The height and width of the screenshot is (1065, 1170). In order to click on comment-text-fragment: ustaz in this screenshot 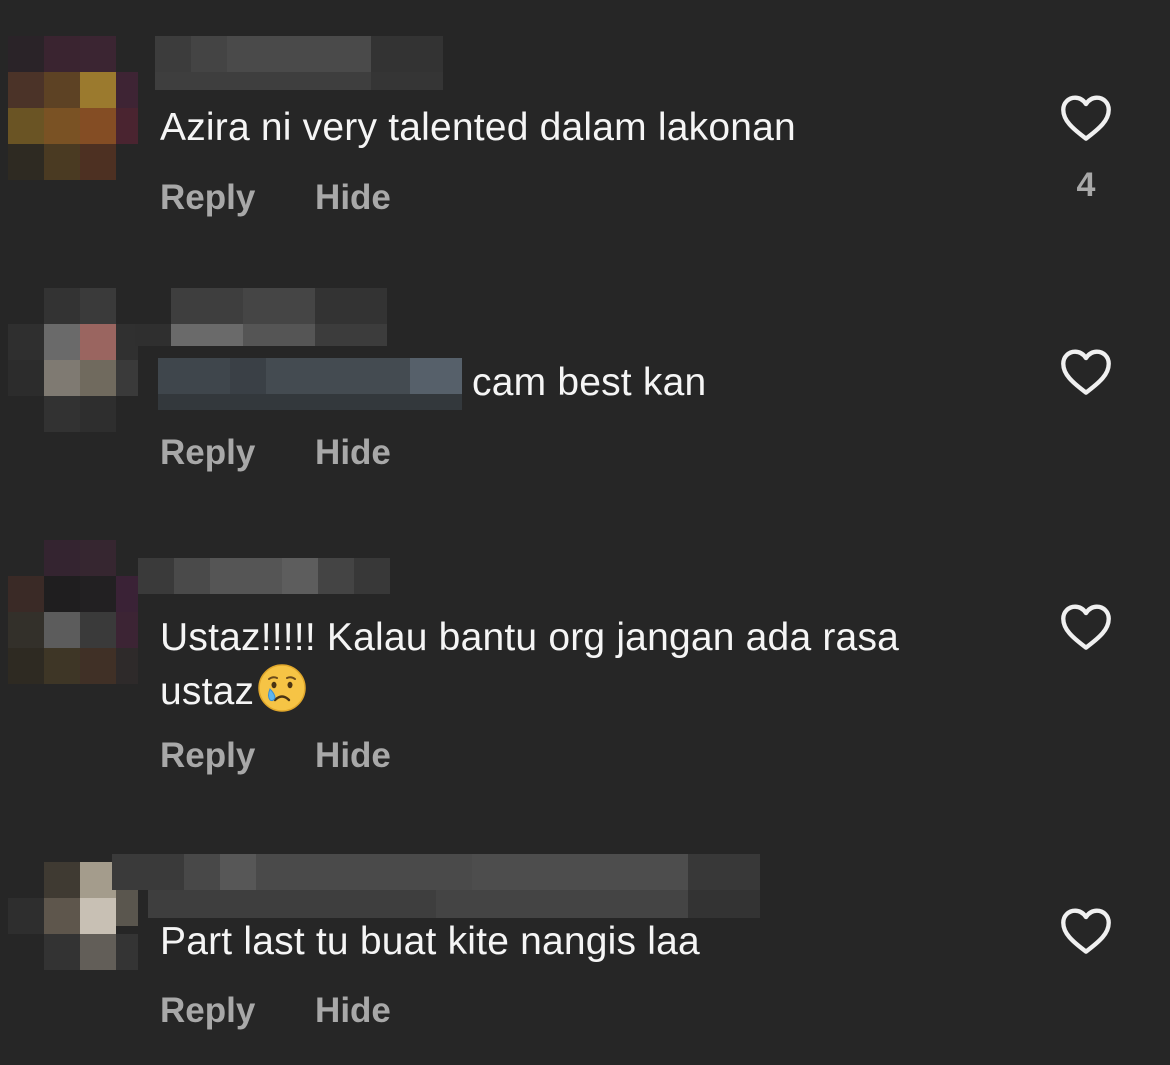, I will do `click(207, 691)`.